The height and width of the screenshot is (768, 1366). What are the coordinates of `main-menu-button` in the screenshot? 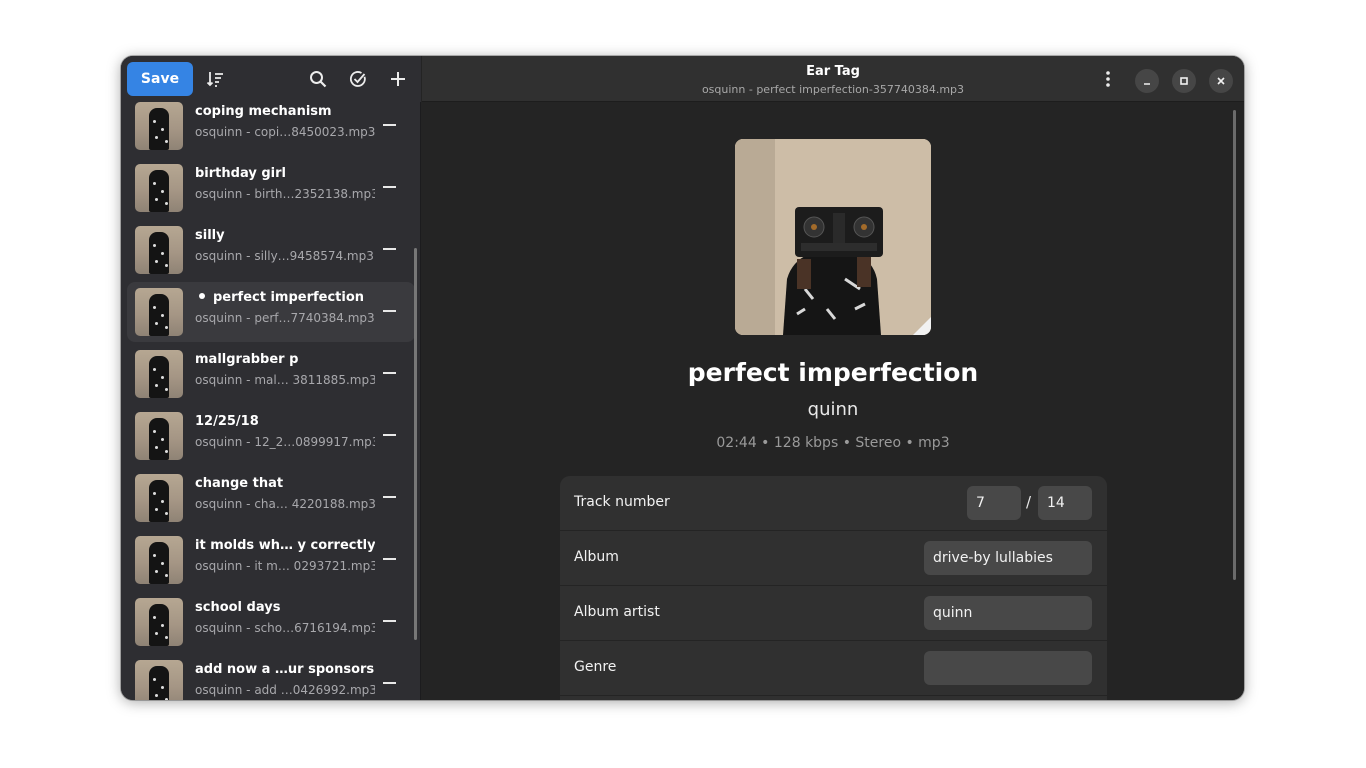 It's located at (1108, 79).